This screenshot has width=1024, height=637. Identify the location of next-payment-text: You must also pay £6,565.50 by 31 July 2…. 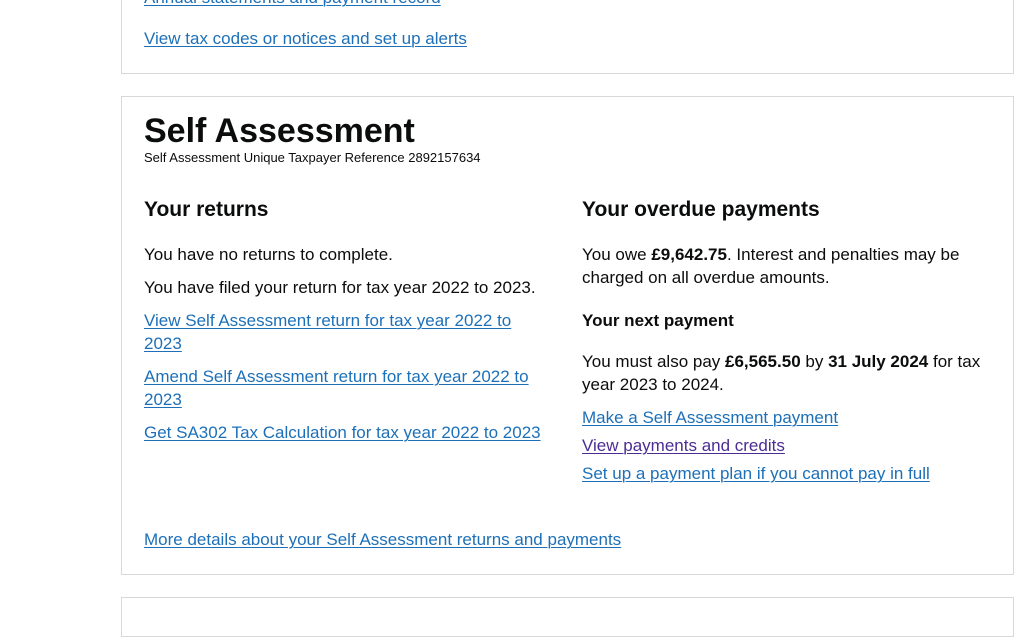
(781, 373).